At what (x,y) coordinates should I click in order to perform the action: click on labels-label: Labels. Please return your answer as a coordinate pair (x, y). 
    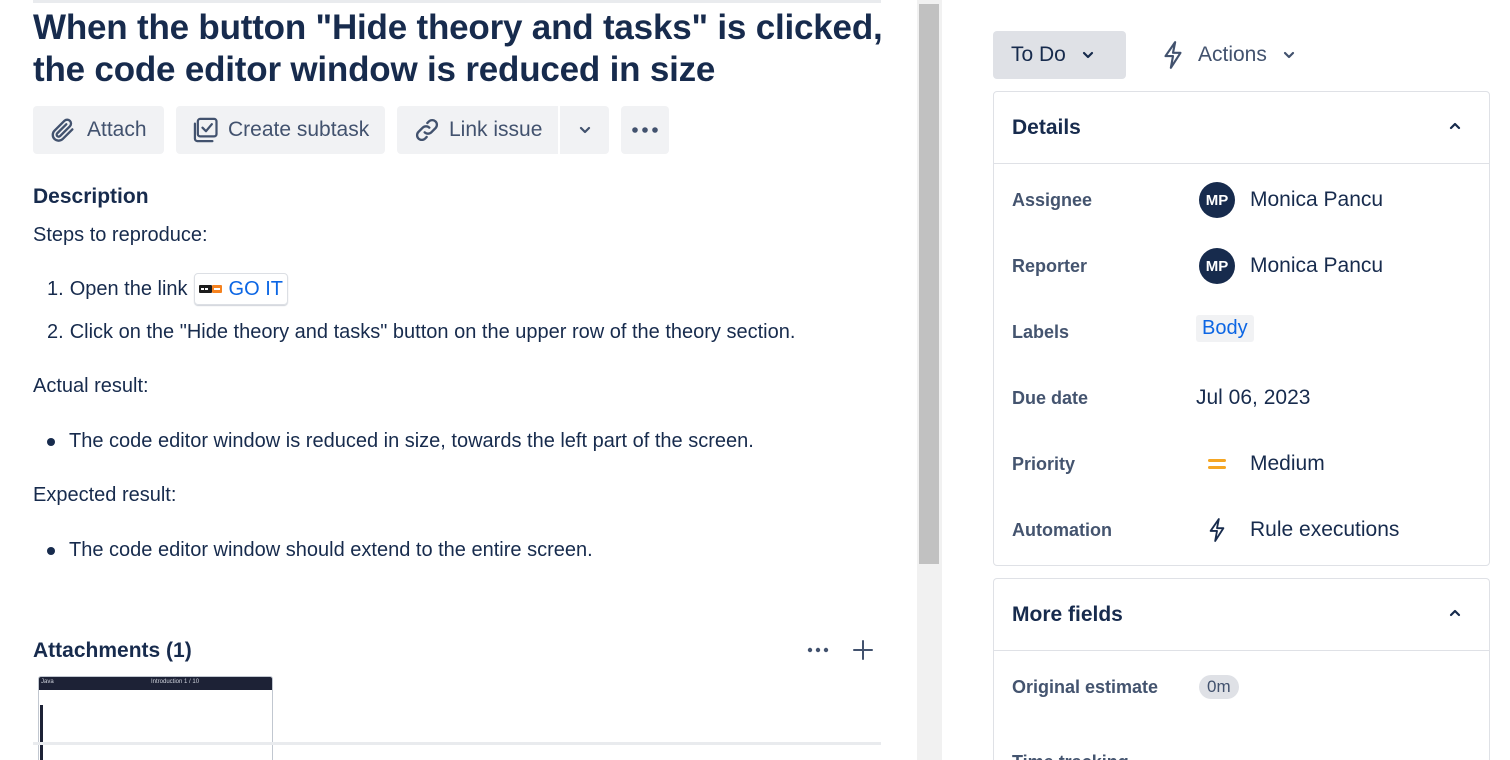
    Looking at the image, I should click on (1041, 332).